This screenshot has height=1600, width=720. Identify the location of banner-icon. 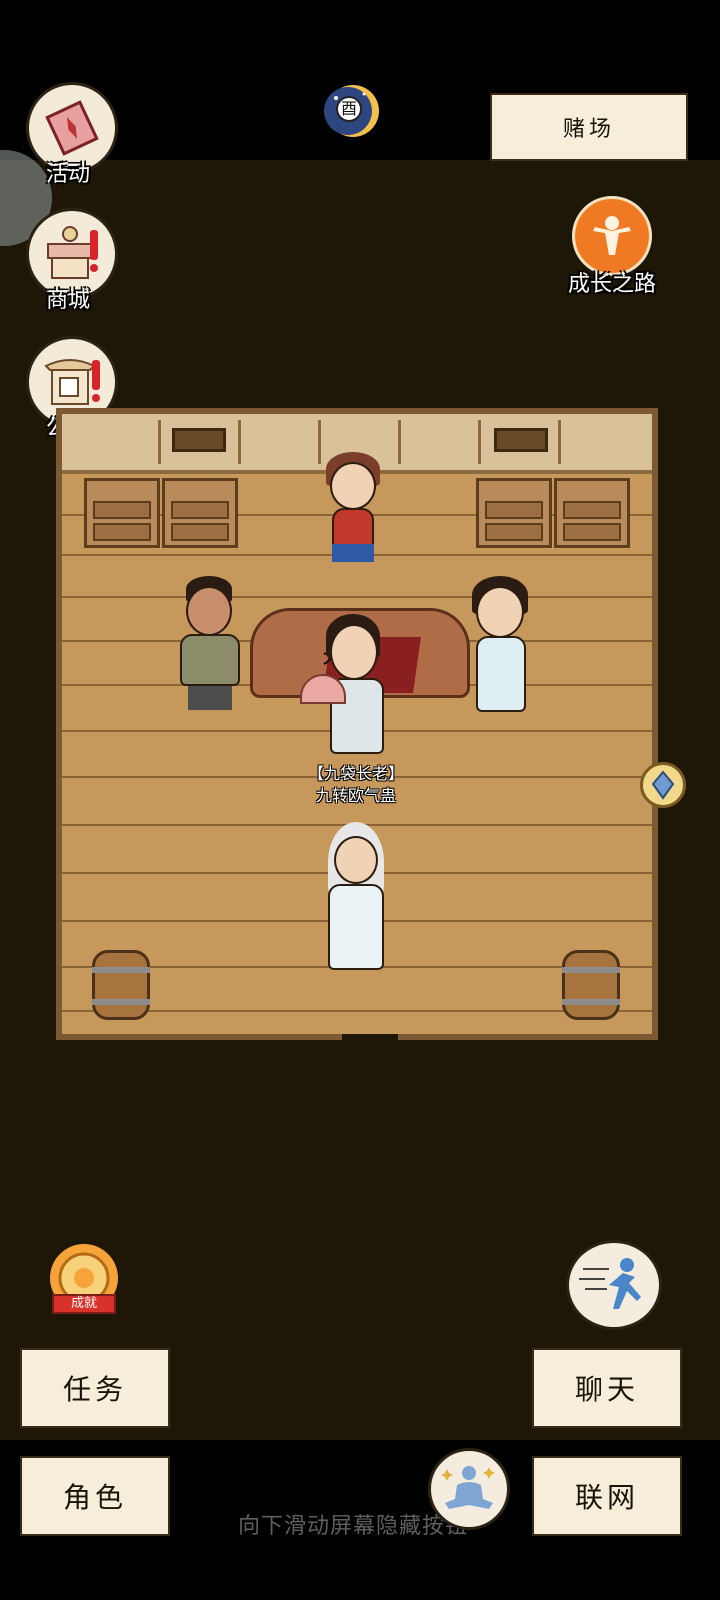
(72, 128).